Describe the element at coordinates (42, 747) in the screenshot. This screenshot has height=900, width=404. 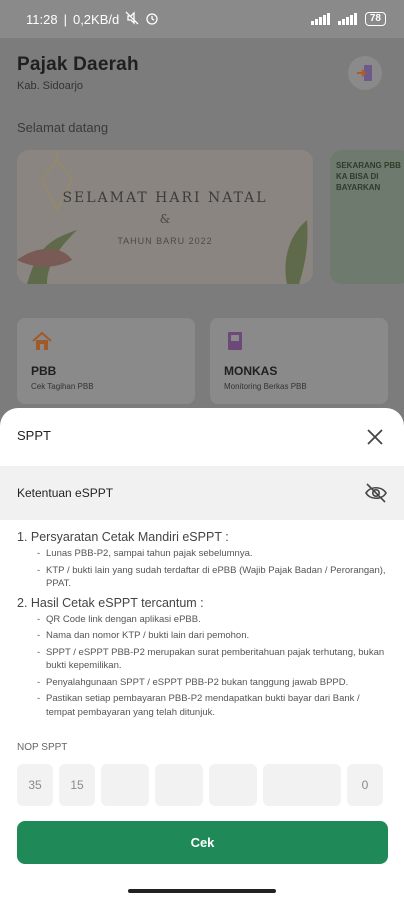
I see `nop-label: NOP SPPT` at that location.